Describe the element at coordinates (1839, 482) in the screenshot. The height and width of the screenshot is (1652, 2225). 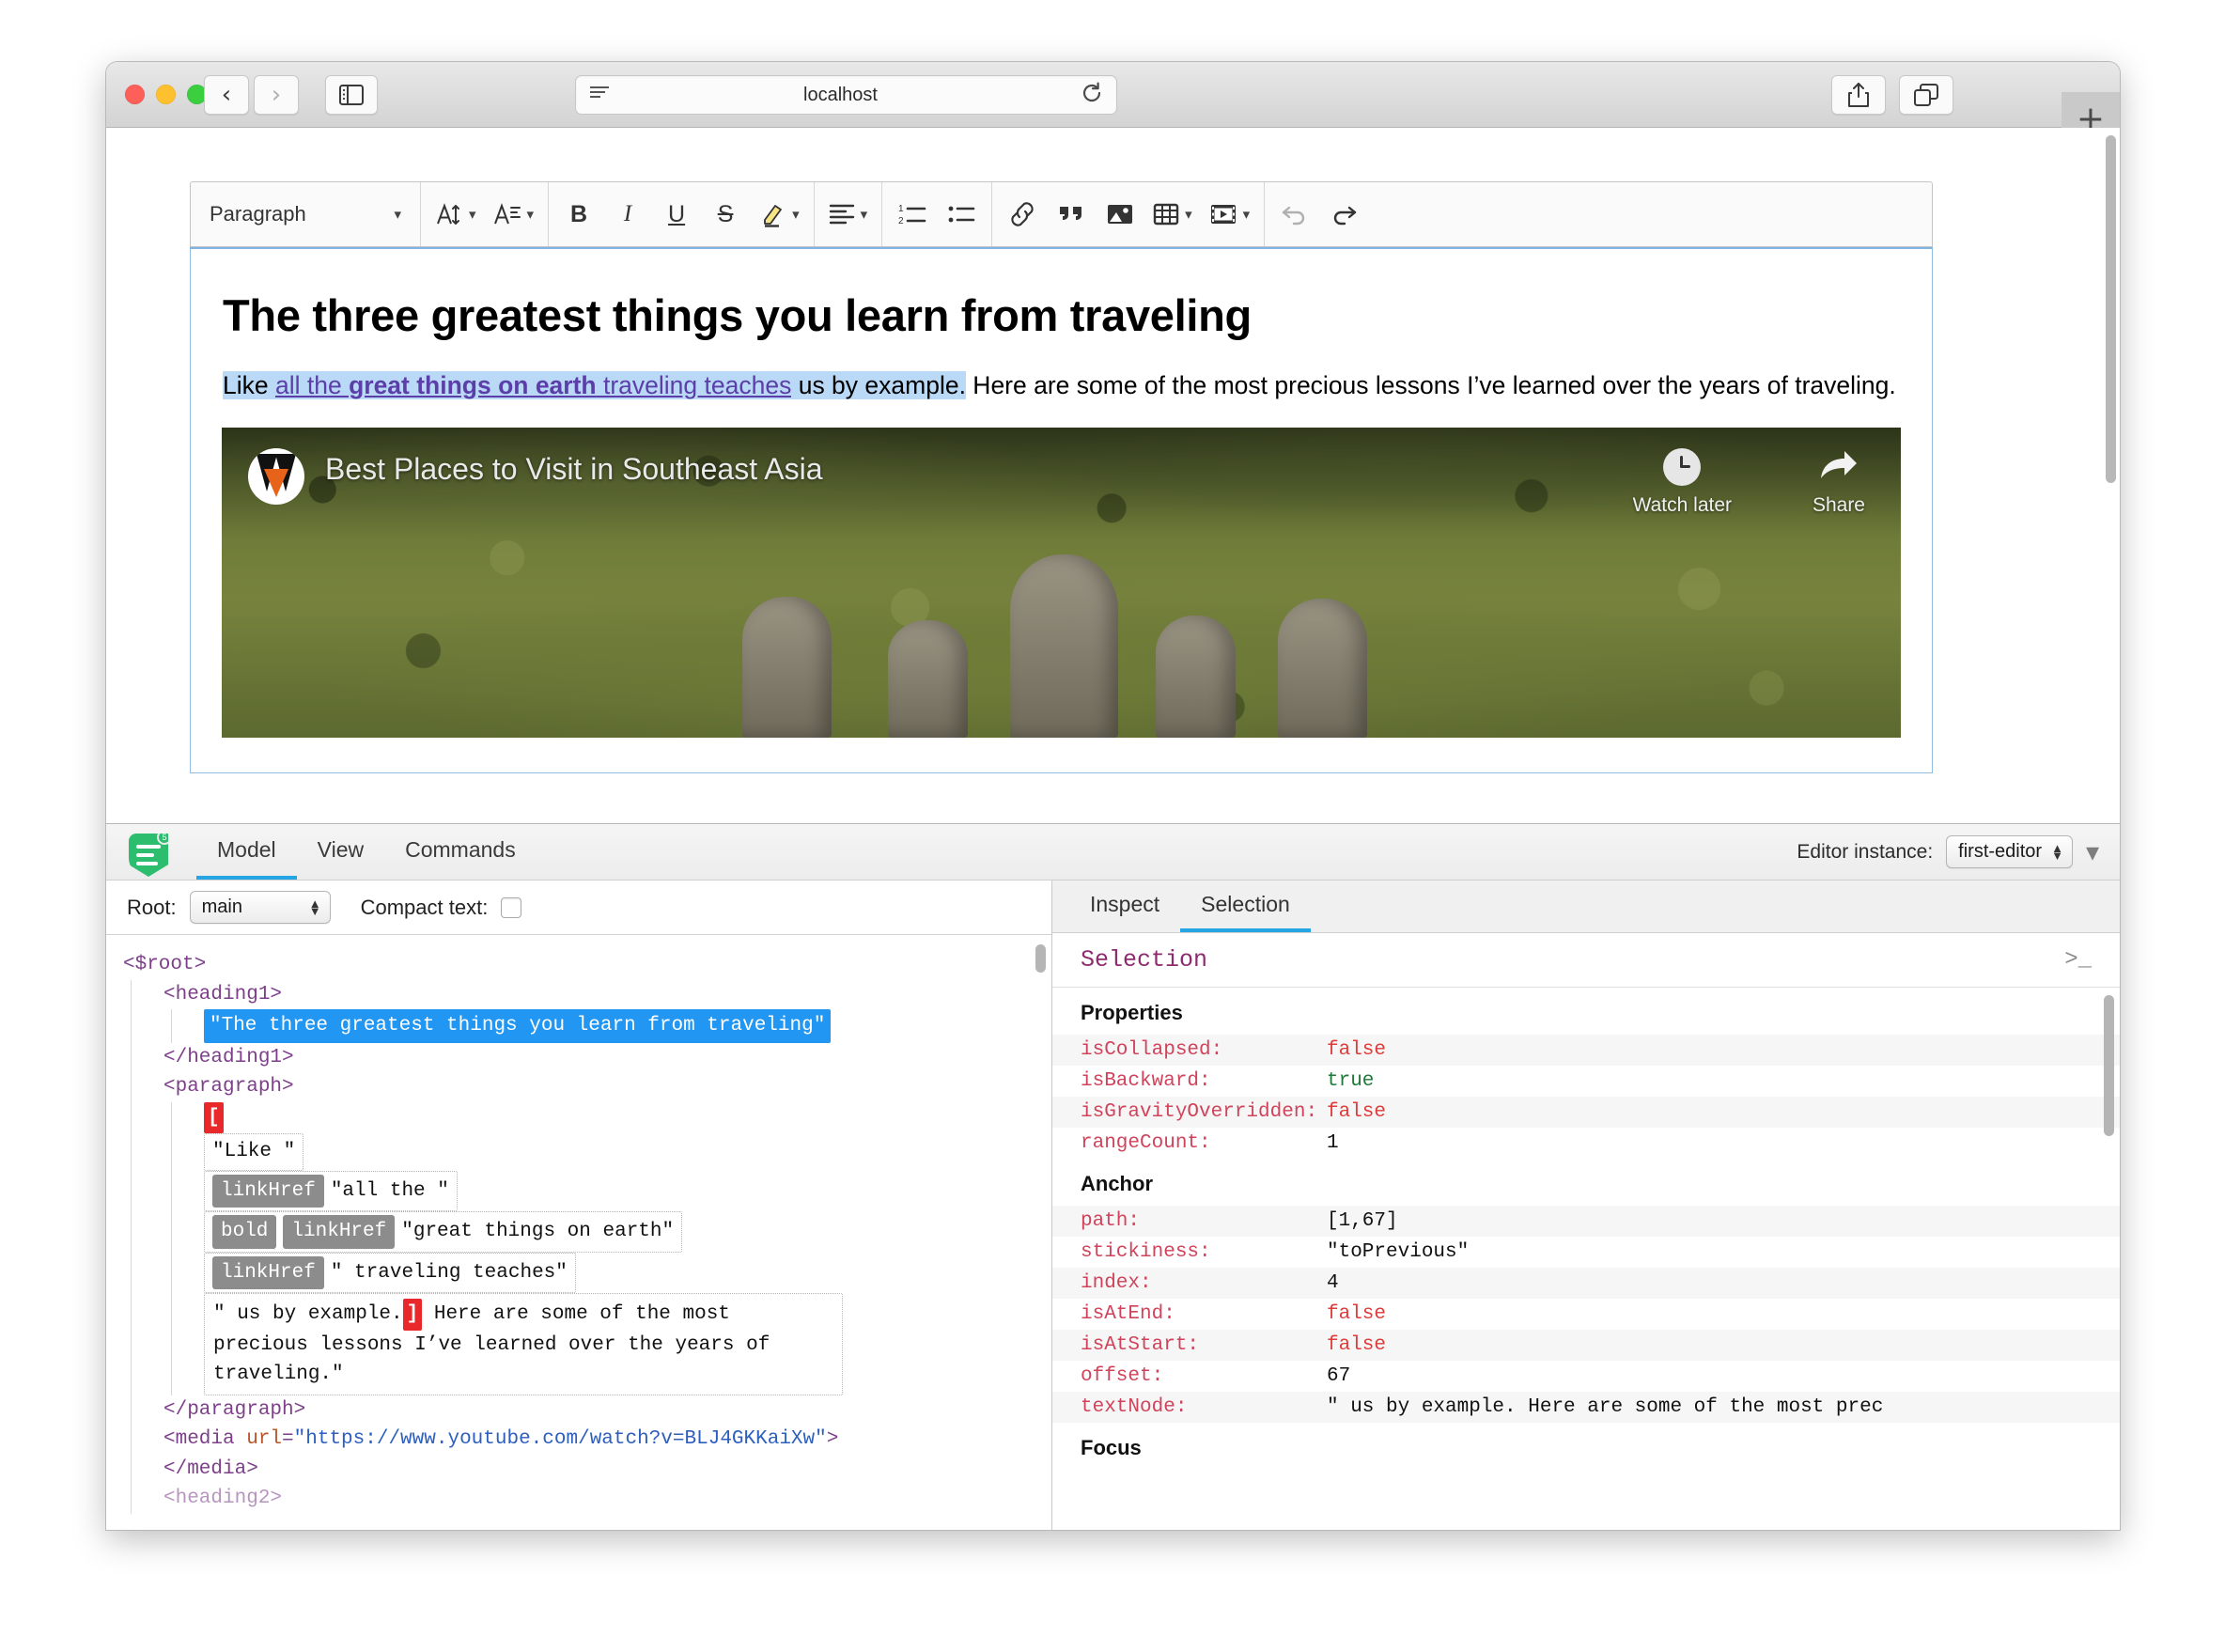
I see `video-share-button: Share` at that location.